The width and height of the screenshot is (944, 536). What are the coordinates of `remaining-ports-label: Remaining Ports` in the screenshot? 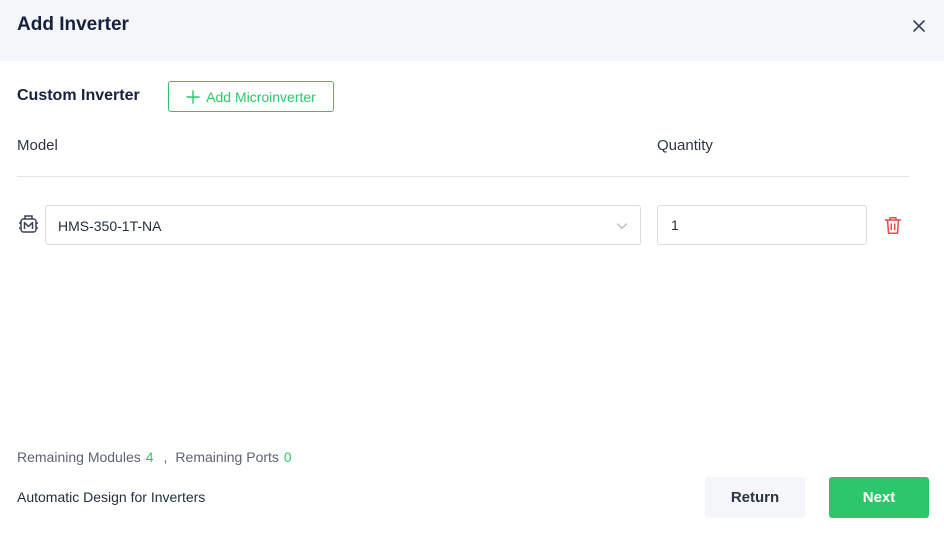 It's located at (227, 457).